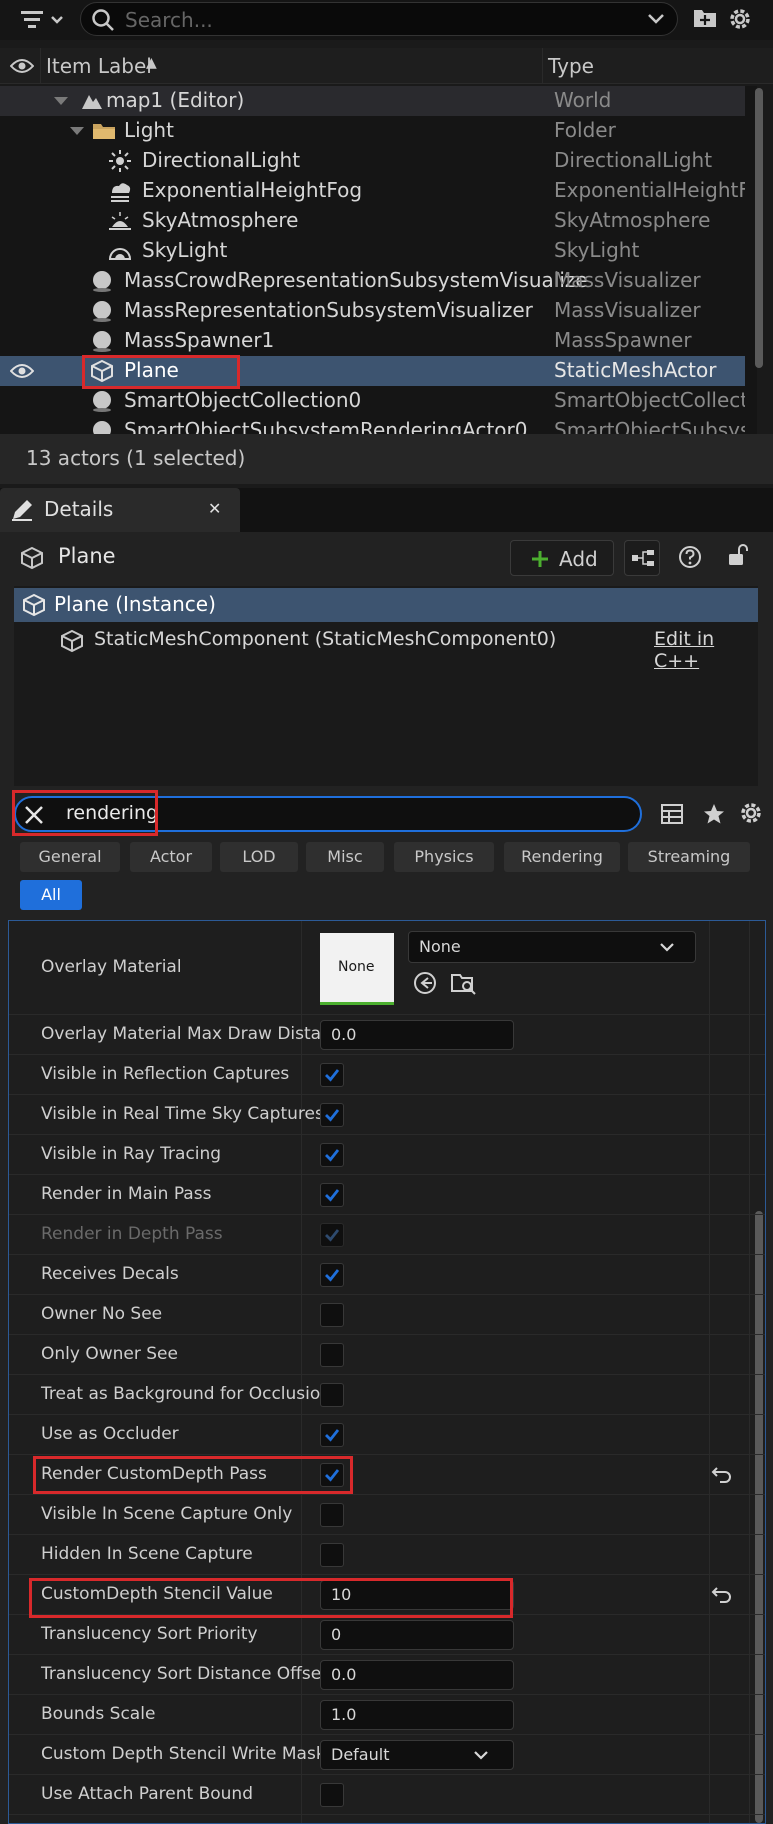  What do you see at coordinates (345, 857) in the screenshot?
I see `filter-misc: Misc` at bounding box center [345, 857].